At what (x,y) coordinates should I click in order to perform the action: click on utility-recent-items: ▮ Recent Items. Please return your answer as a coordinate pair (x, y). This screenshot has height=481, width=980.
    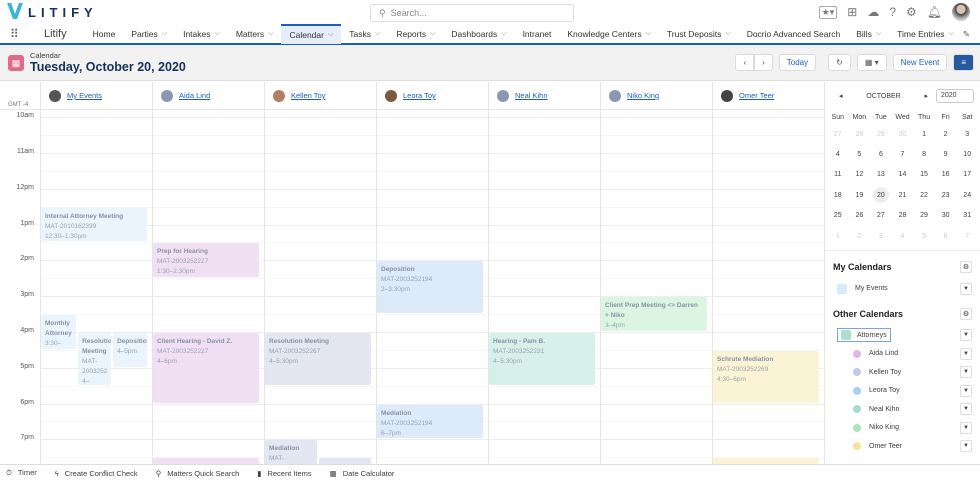
    Looking at the image, I should click on (284, 473).